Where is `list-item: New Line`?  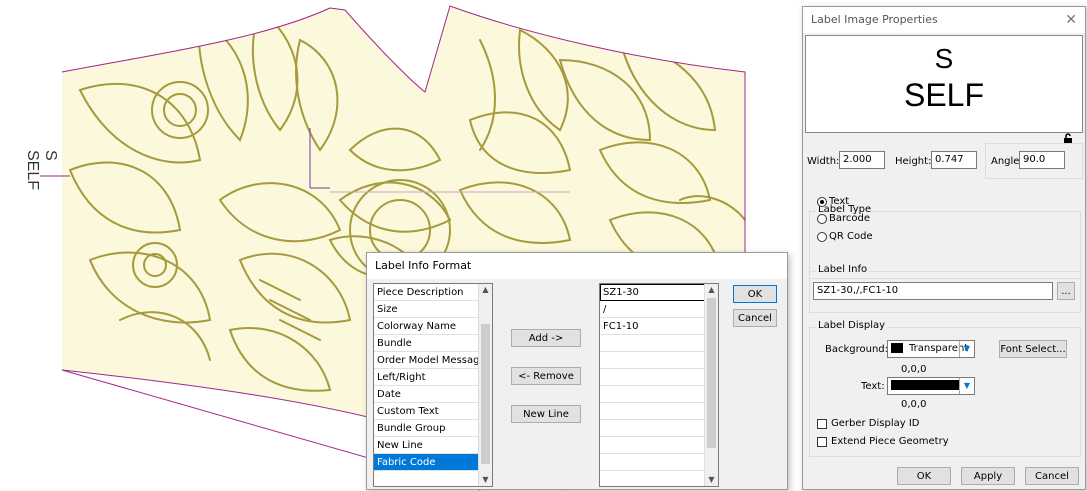 list-item: New Line is located at coordinates (433, 445).